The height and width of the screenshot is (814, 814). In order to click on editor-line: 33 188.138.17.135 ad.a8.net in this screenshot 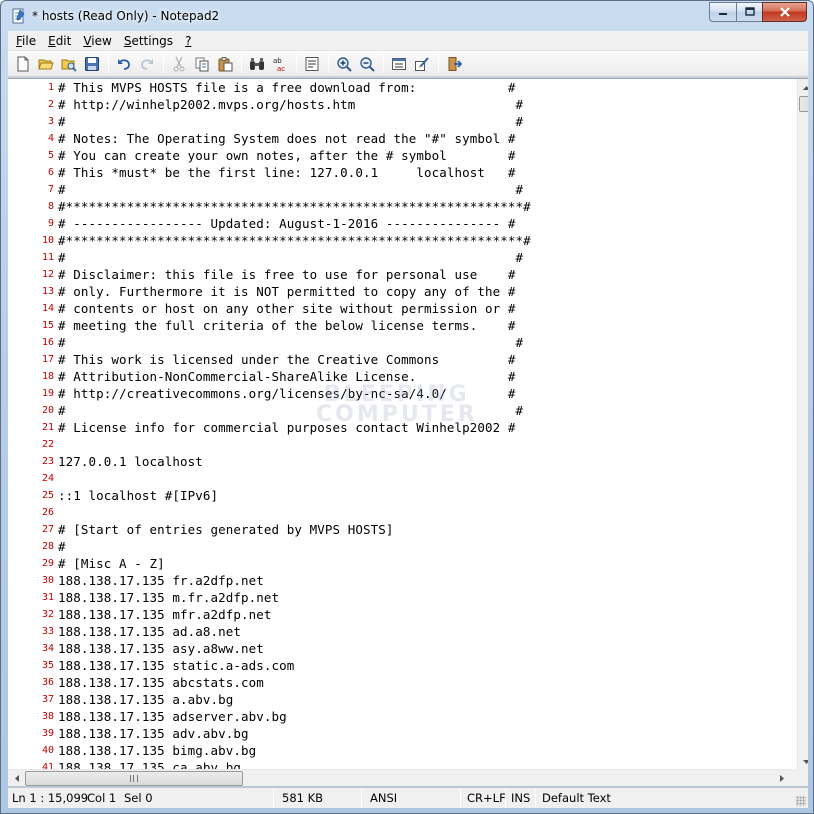, I will do `click(399, 631)`.